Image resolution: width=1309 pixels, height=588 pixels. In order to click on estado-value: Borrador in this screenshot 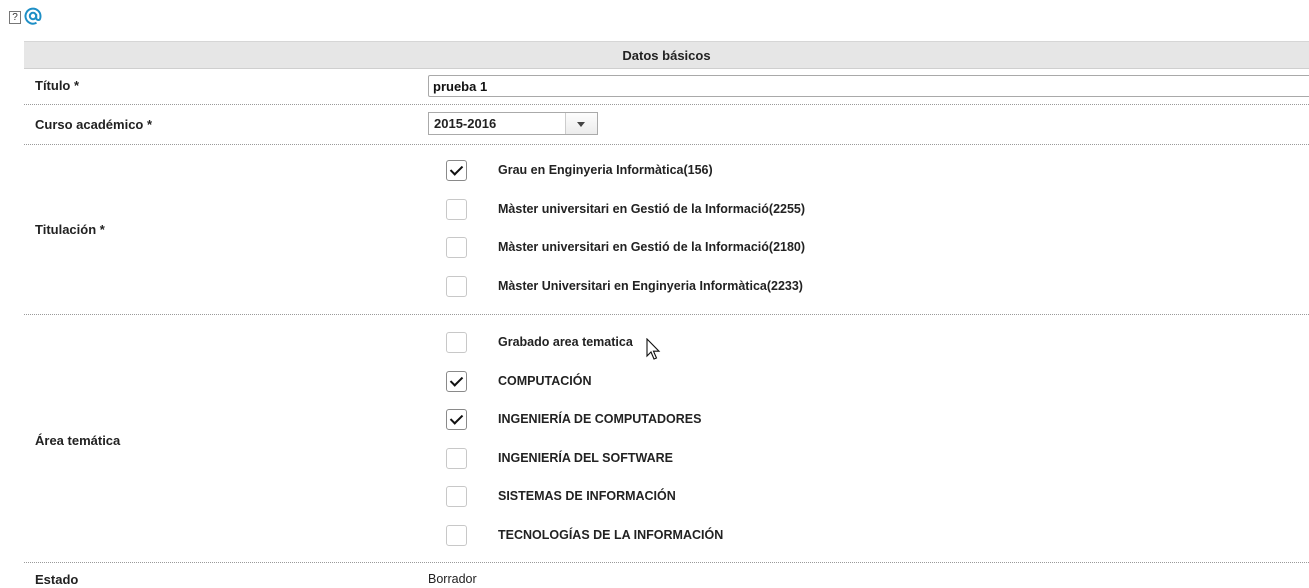, I will do `click(452, 579)`.